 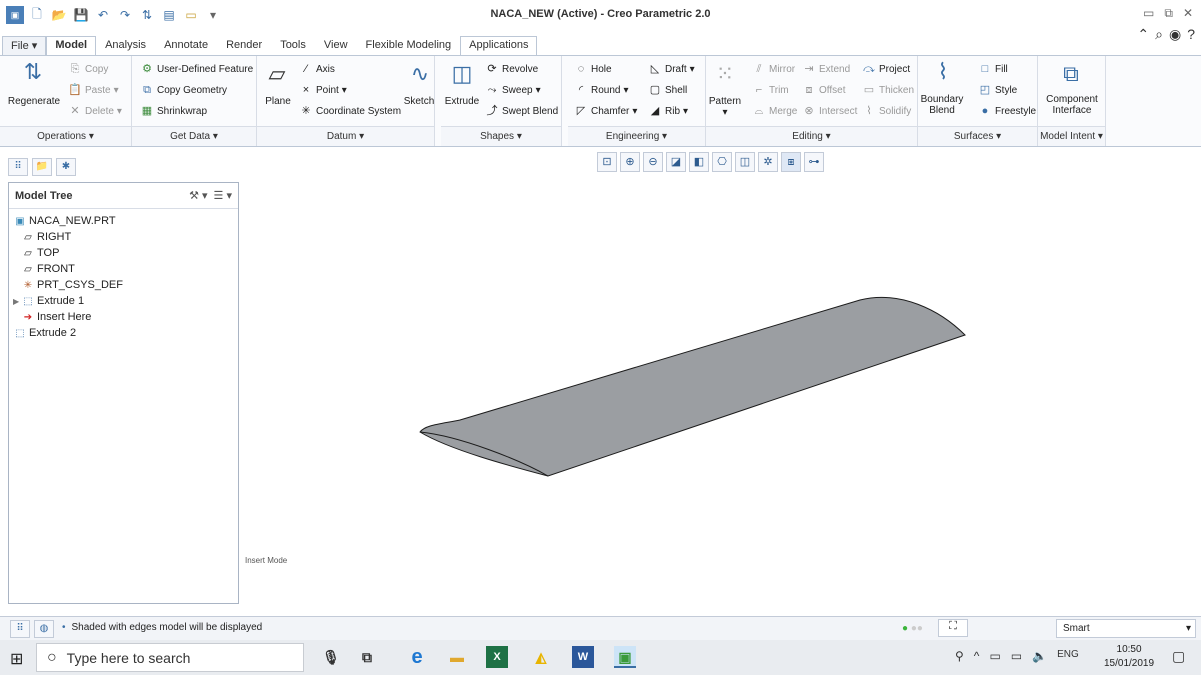 I want to click on regen-status-icon: ● ●●, so click(x=912, y=628).